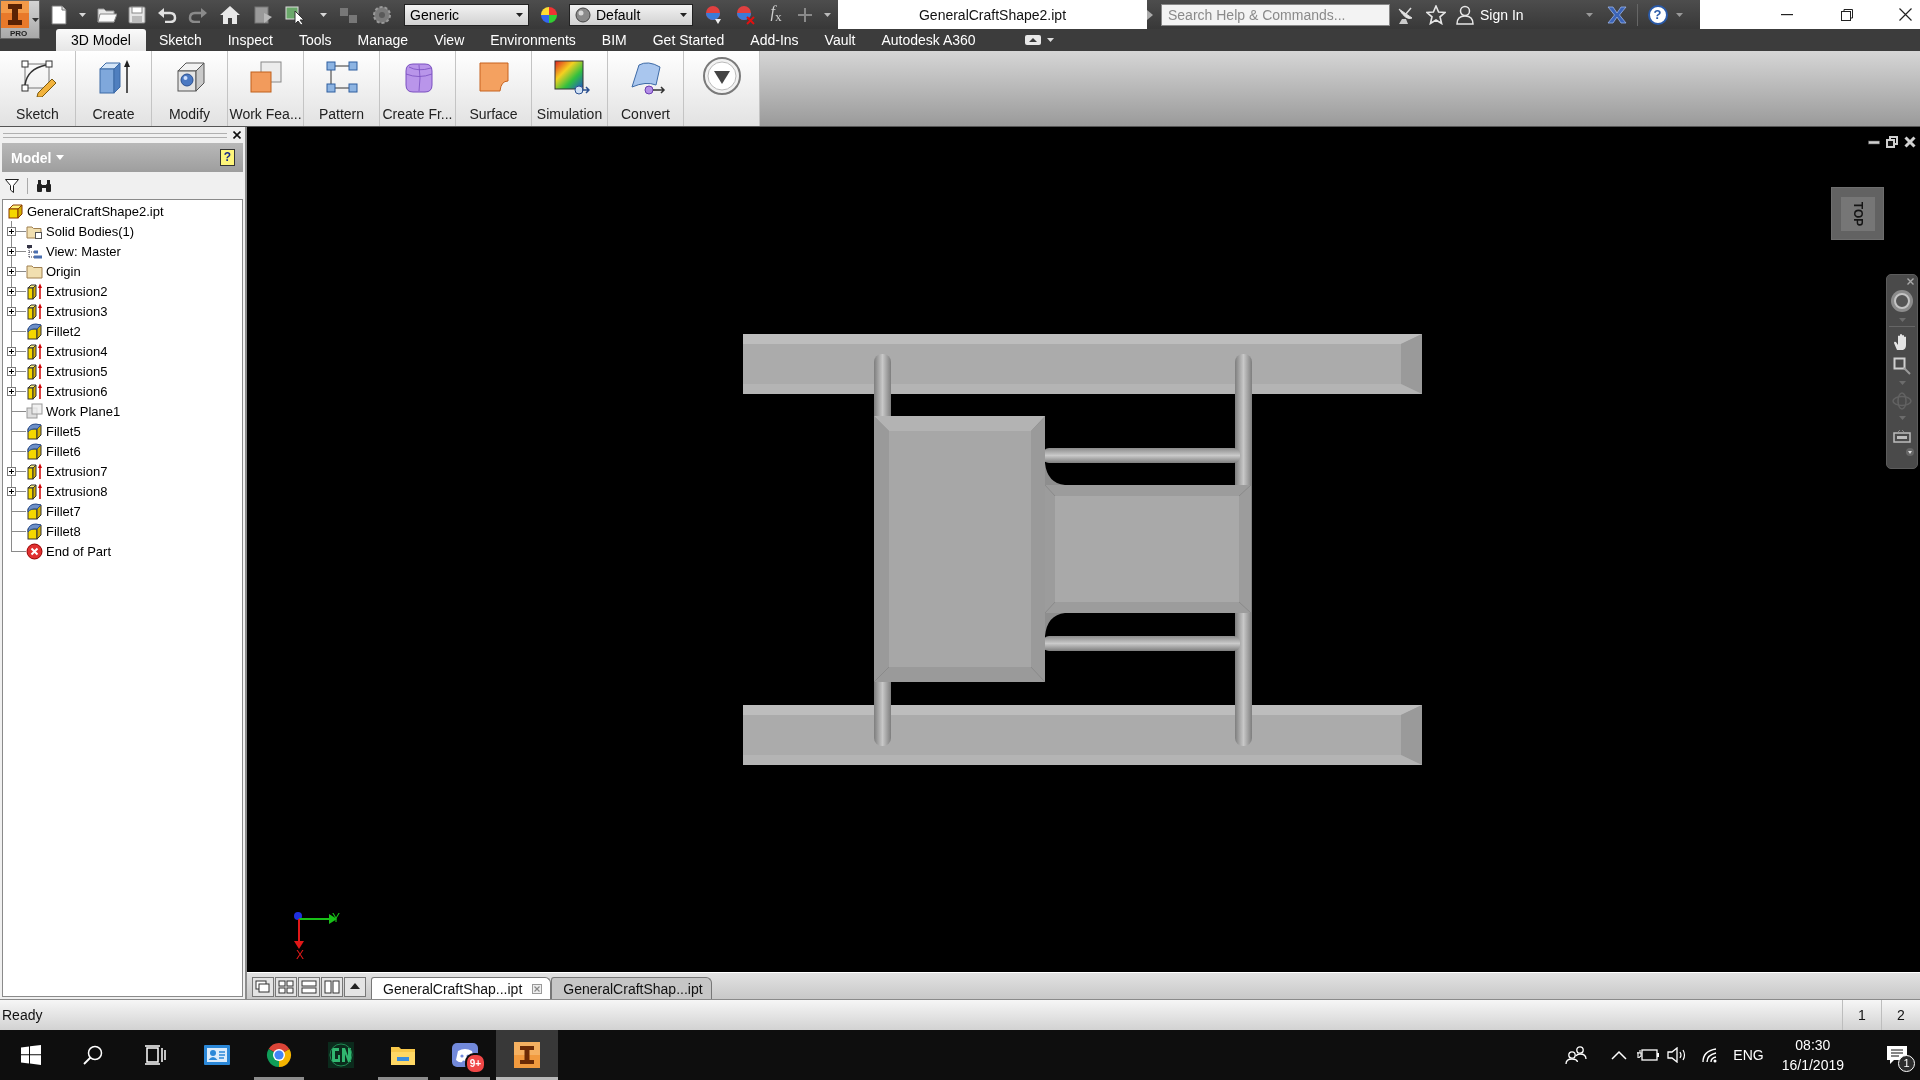 This screenshot has height=1080, width=1920. Describe the element at coordinates (44, 185) in the screenshot. I see `binoculars-icon` at that location.